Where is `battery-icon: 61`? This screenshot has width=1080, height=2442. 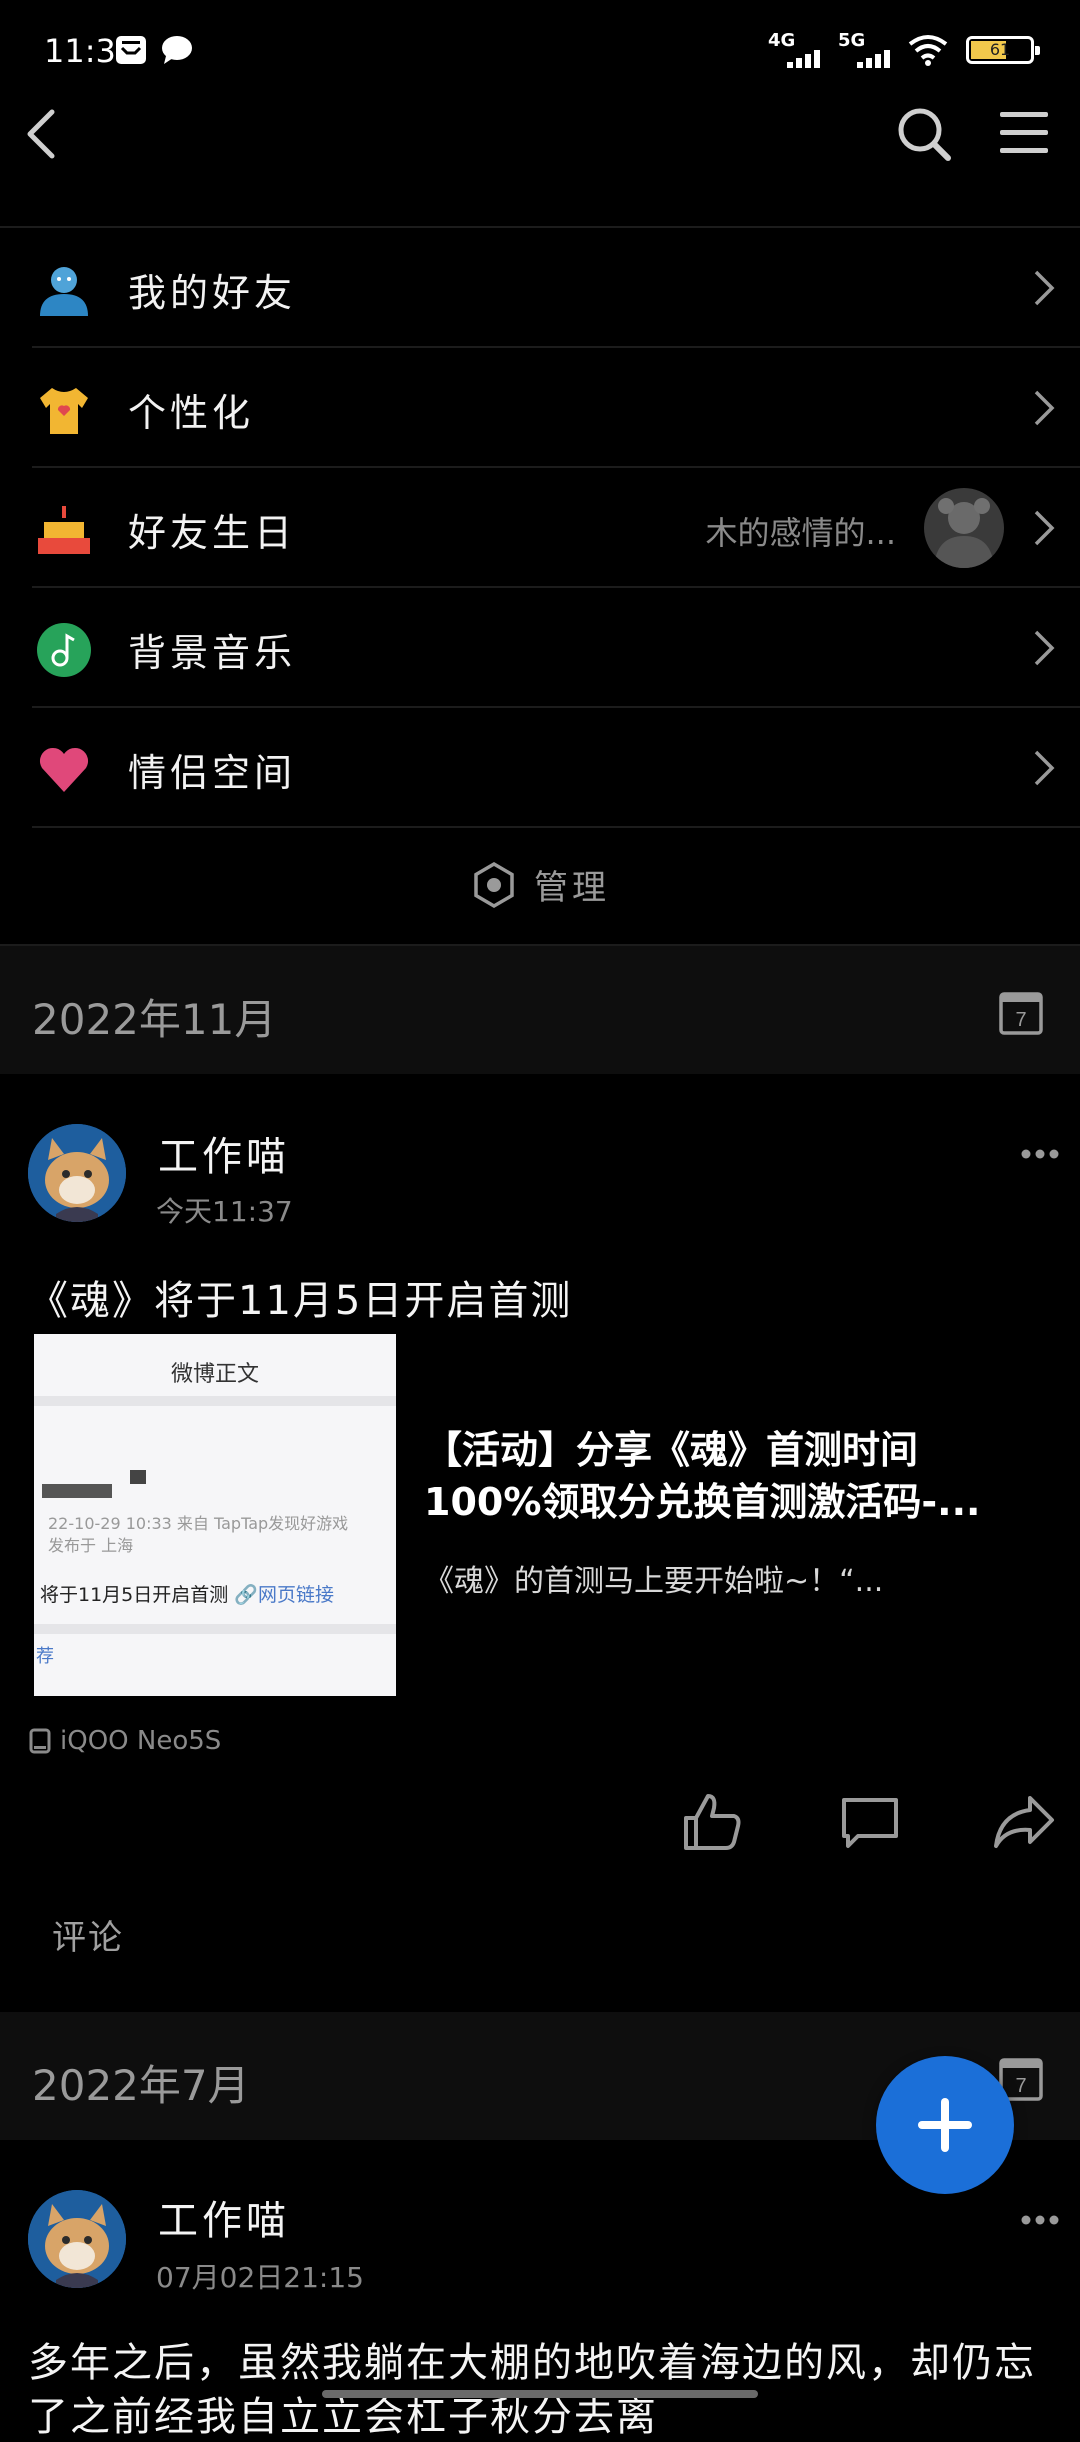 battery-icon: 61 is located at coordinates (1003, 50).